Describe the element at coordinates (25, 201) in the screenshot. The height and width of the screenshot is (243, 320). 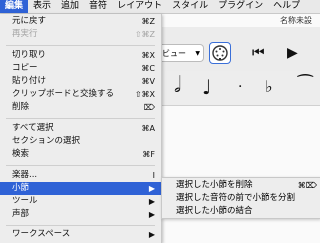
I see `menu-item-label: ツール` at that location.